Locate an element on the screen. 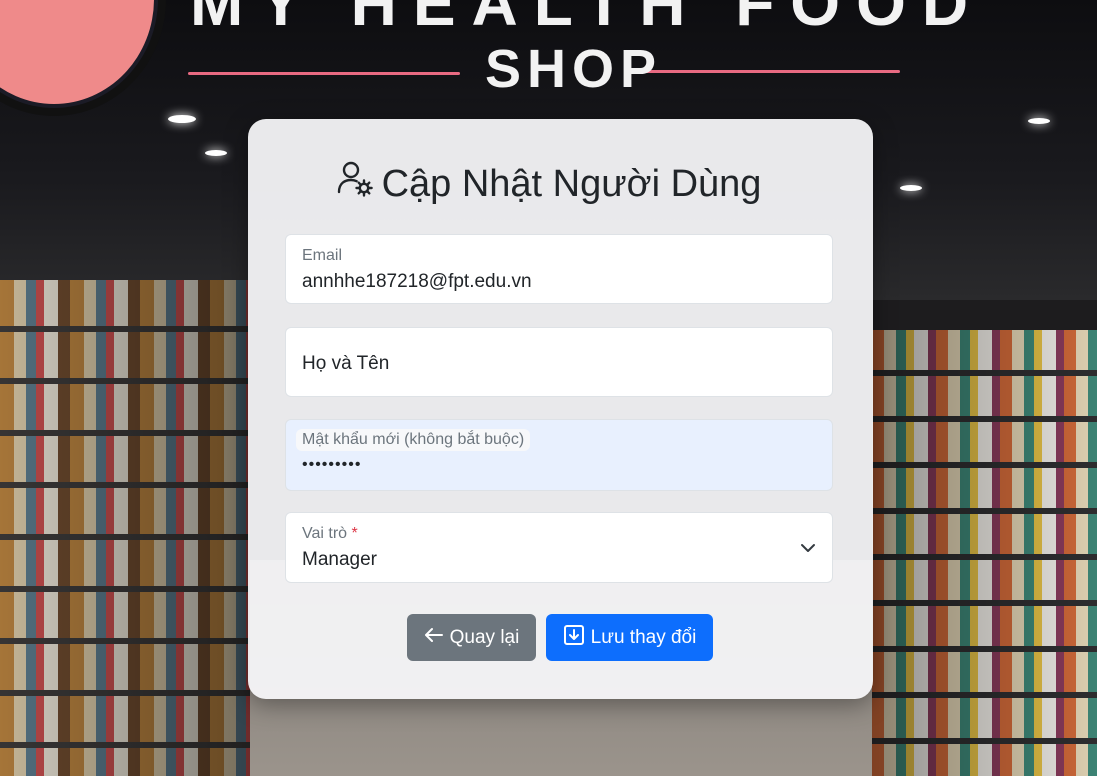  save-changes-button: Lưu thay đổi is located at coordinates (629, 637).